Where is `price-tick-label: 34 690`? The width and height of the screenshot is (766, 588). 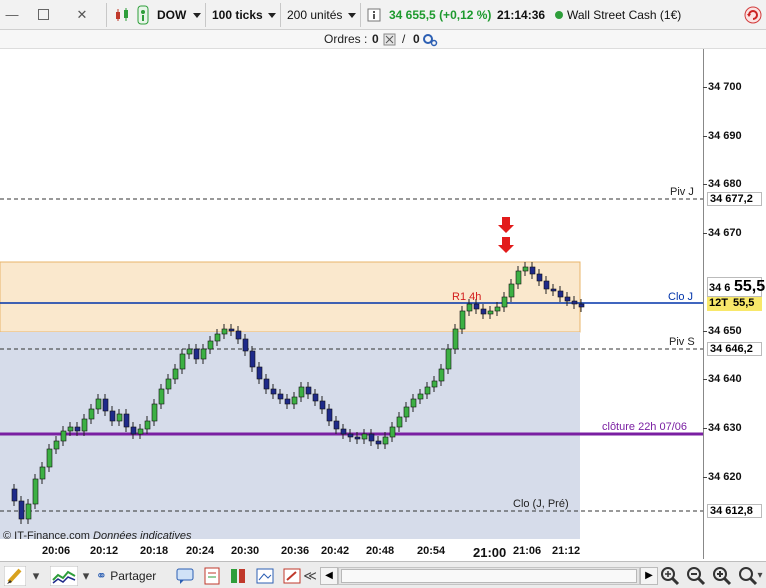
price-tick-label: 34 690 is located at coordinates (725, 135).